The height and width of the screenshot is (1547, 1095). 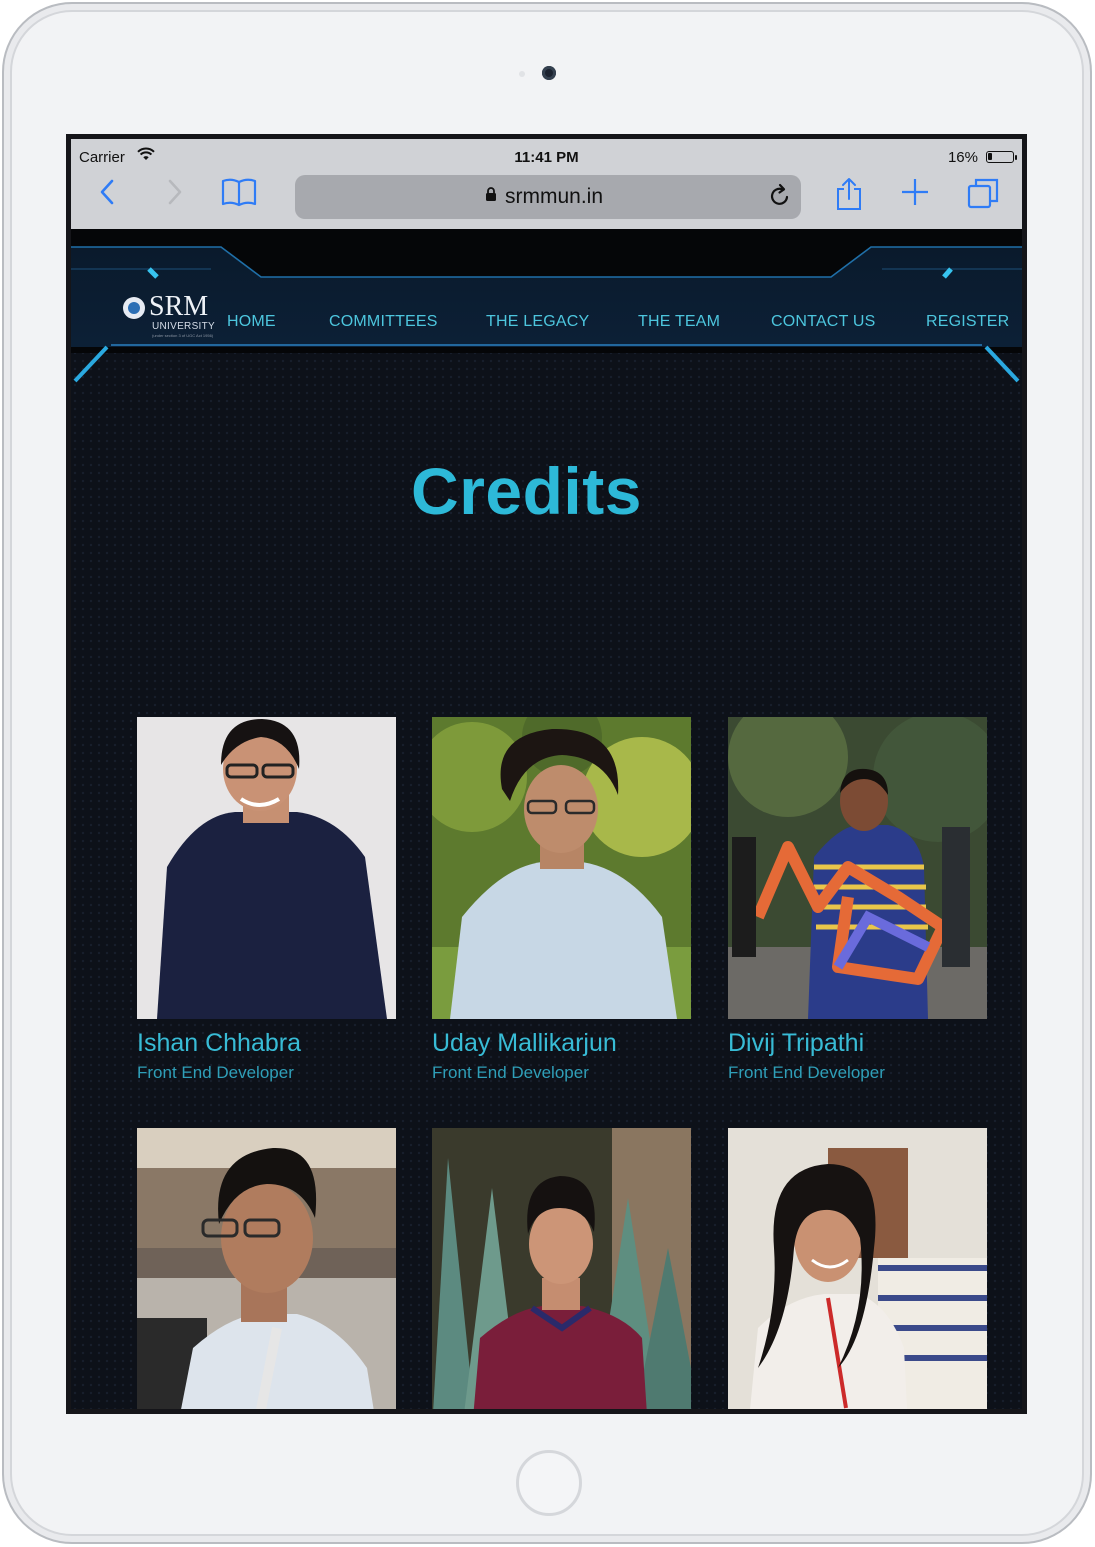 What do you see at coordinates (962, 157) in the screenshot?
I see `battery-percent: 16%` at bounding box center [962, 157].